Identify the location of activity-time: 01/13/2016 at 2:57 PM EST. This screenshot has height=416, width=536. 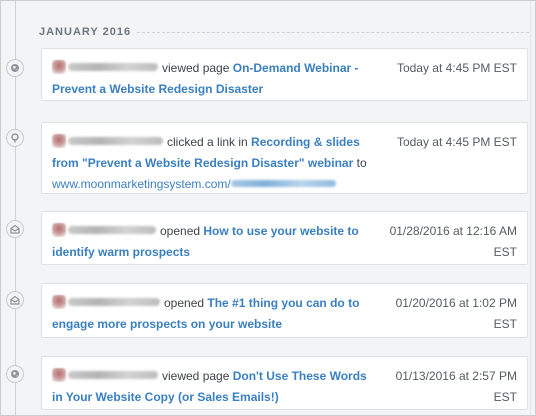
(456, 386).